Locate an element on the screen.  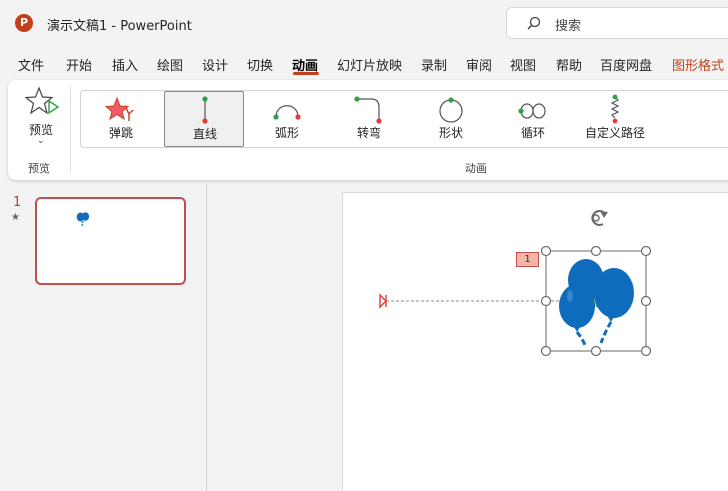
rotate-handle-icon is located at coordinates (599, 218).